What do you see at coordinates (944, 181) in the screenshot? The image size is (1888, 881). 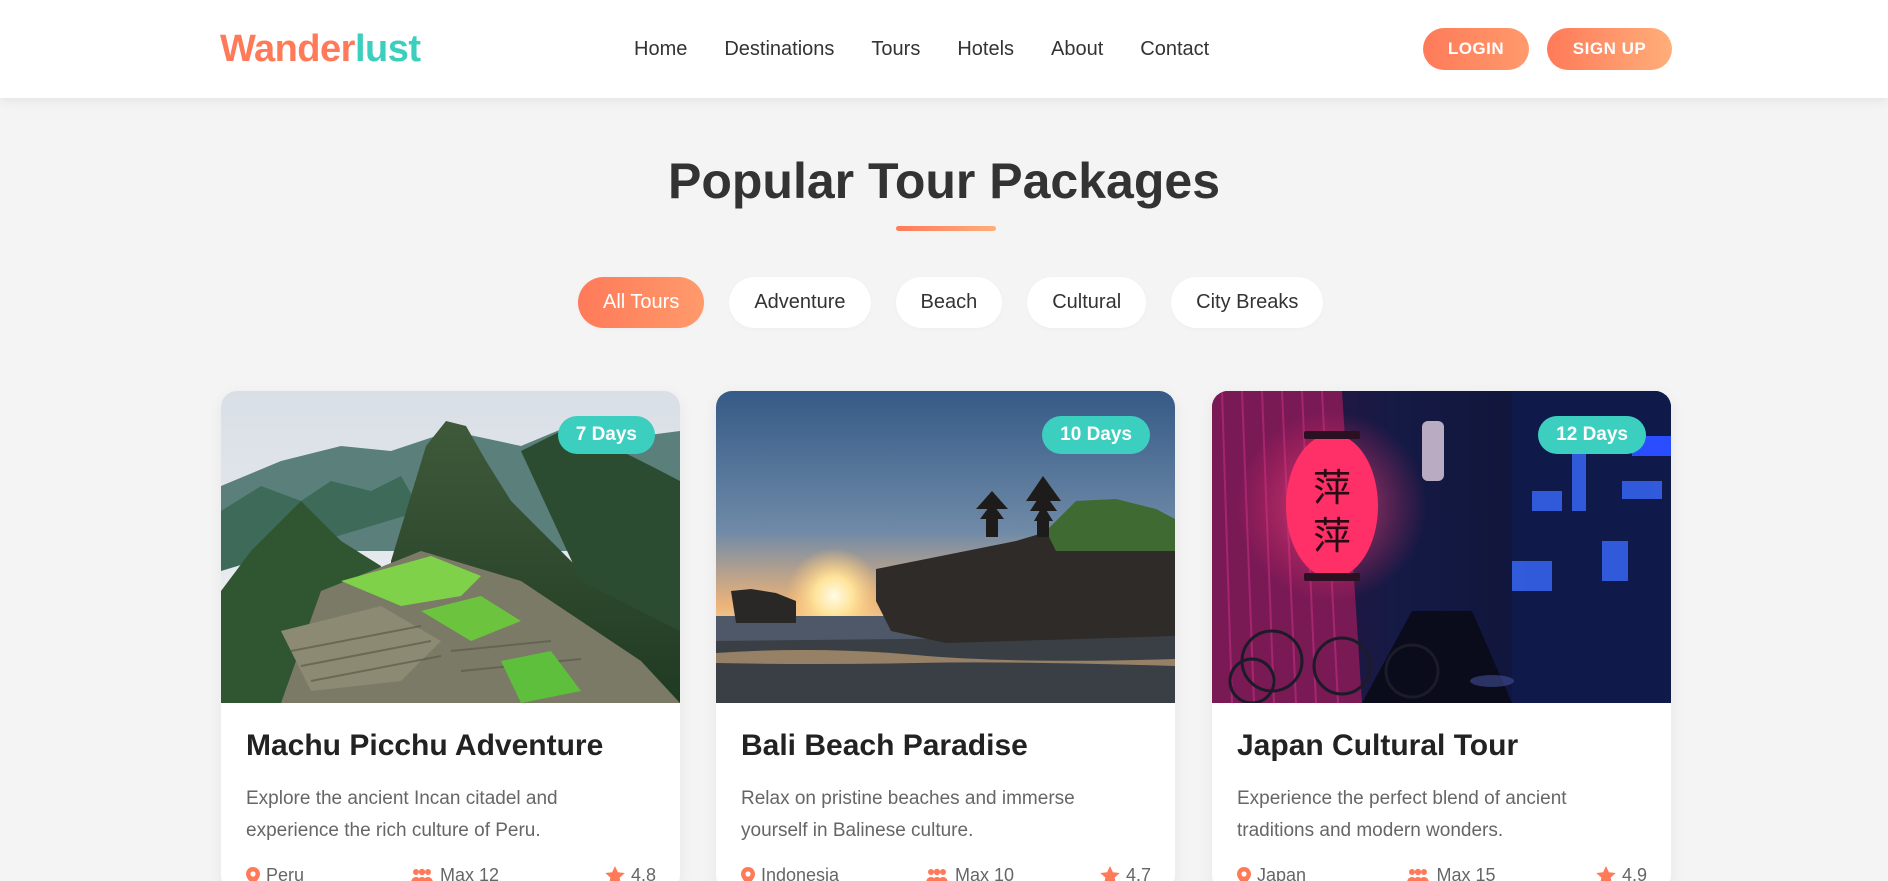 I see `section-title: Popular Tour Packages` at bounding box center [944, 181].